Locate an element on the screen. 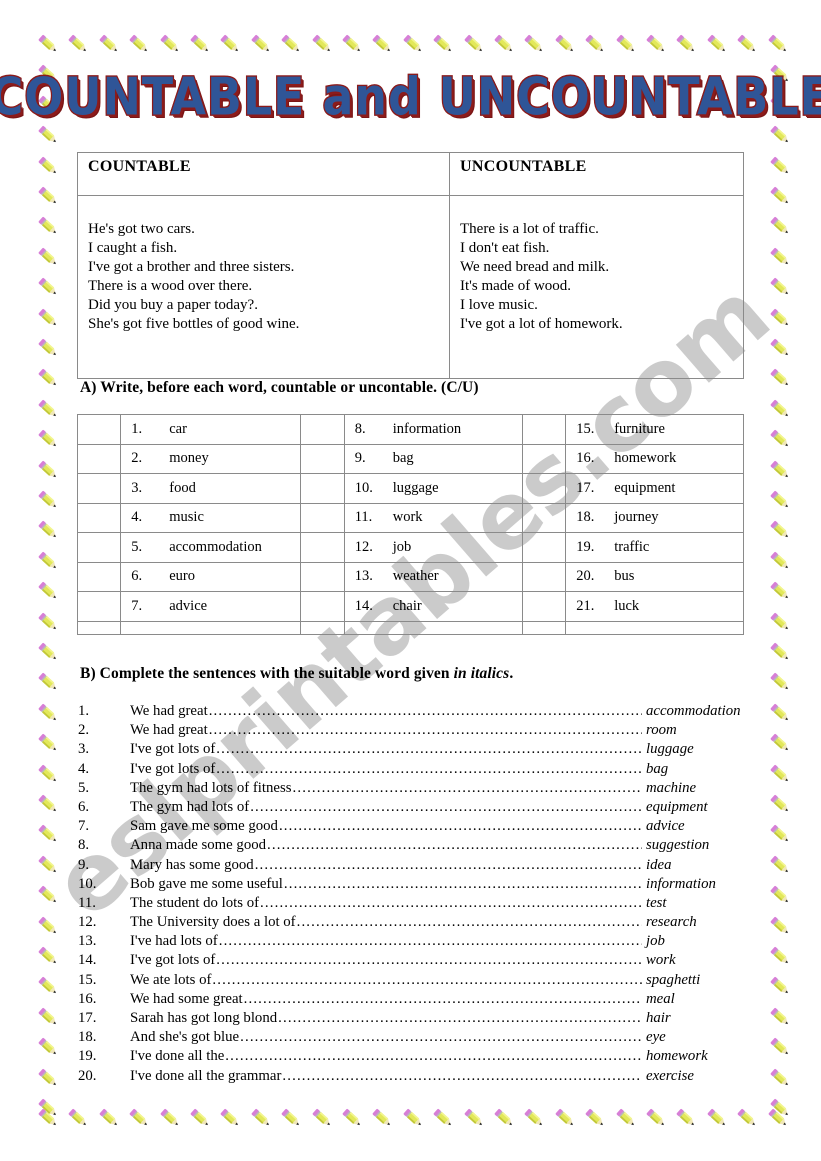 The height and width of the screenshot is (1161, 821). table-row: 4. music 11. work 18. journey is located at coordinates (410, 517).